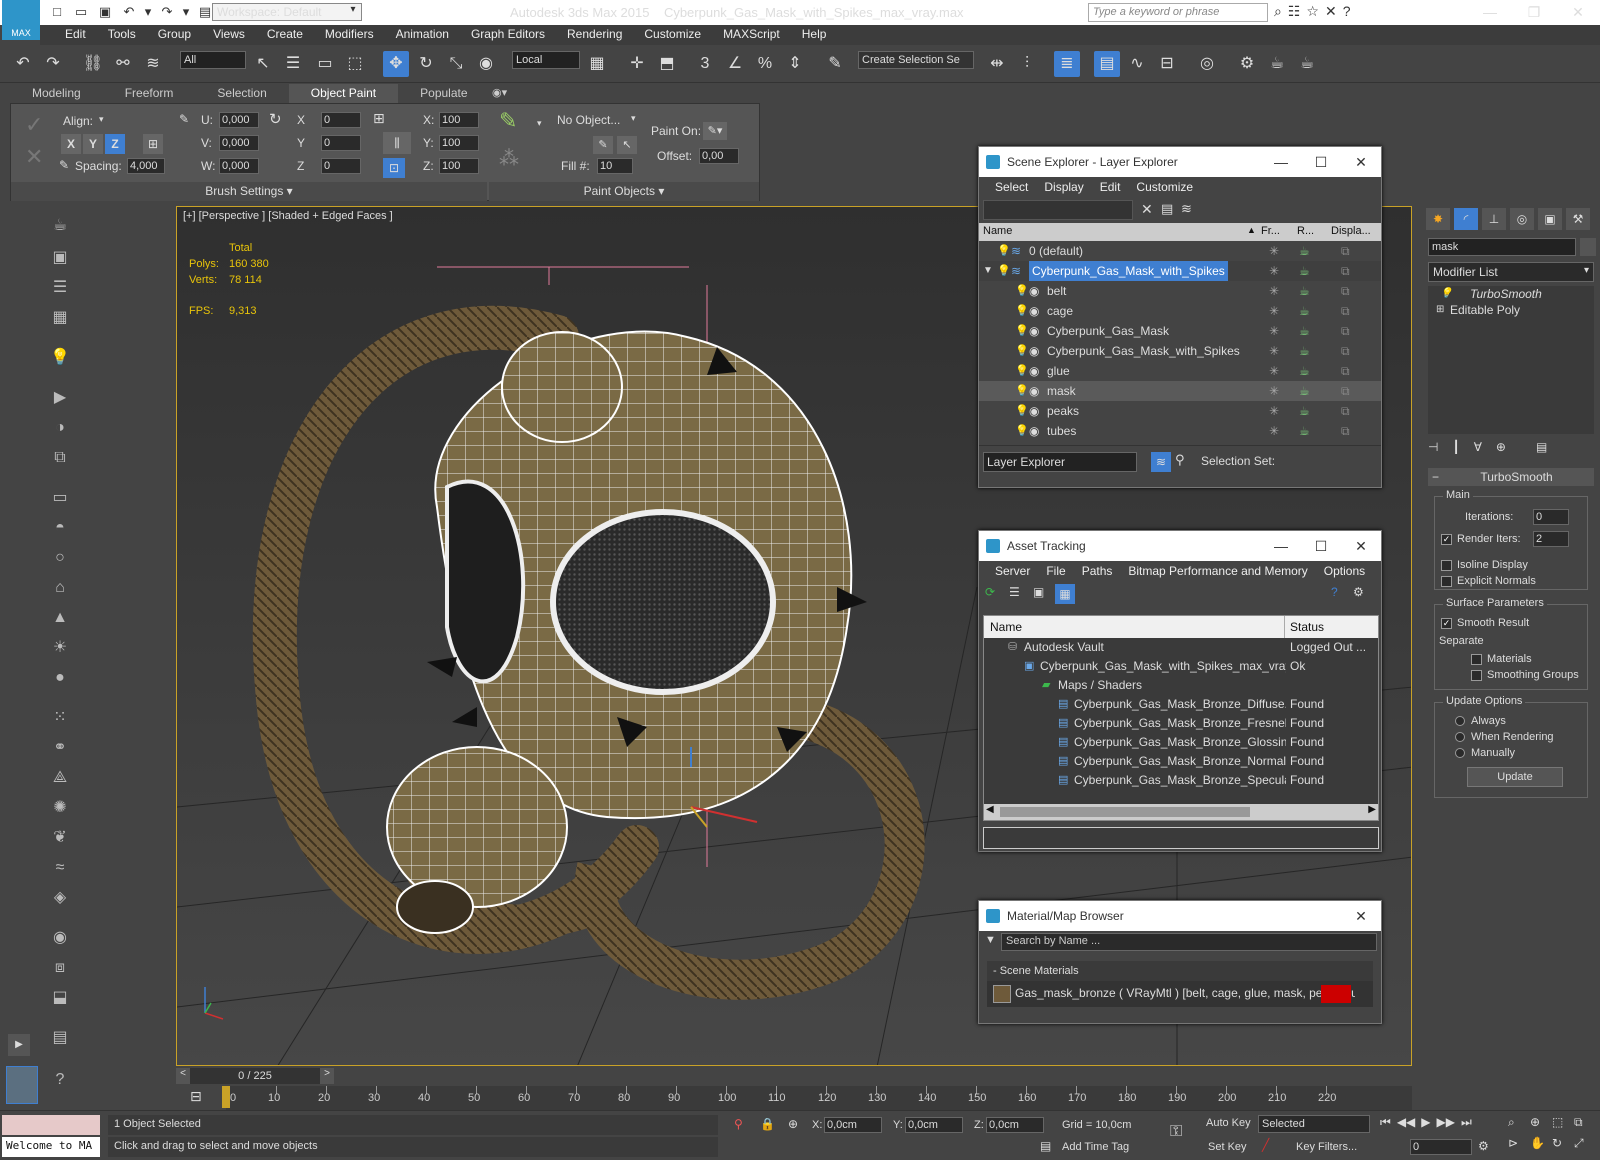 This screenshot has height=1160, width=1600. Describe the element at coordinates (1167, 209) in the screenshot. I see `create-layer-icon: ▤` at that location.